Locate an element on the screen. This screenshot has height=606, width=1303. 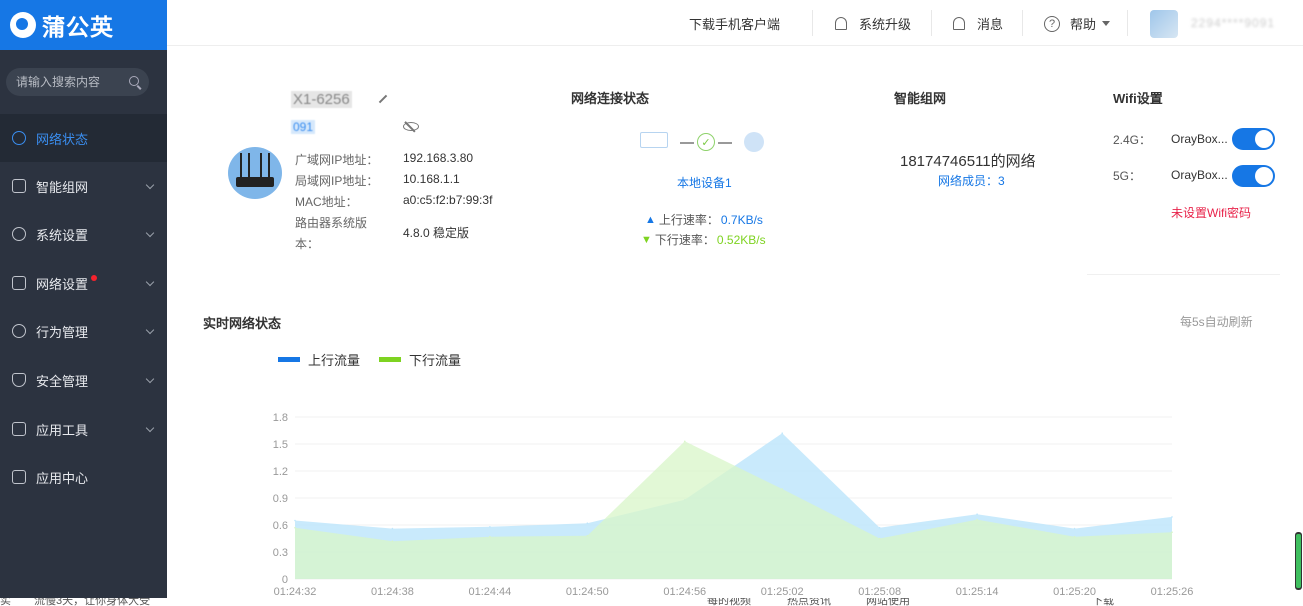
sidebar-item-app-tools: 应用工具 is located at coordinates (83, 429).